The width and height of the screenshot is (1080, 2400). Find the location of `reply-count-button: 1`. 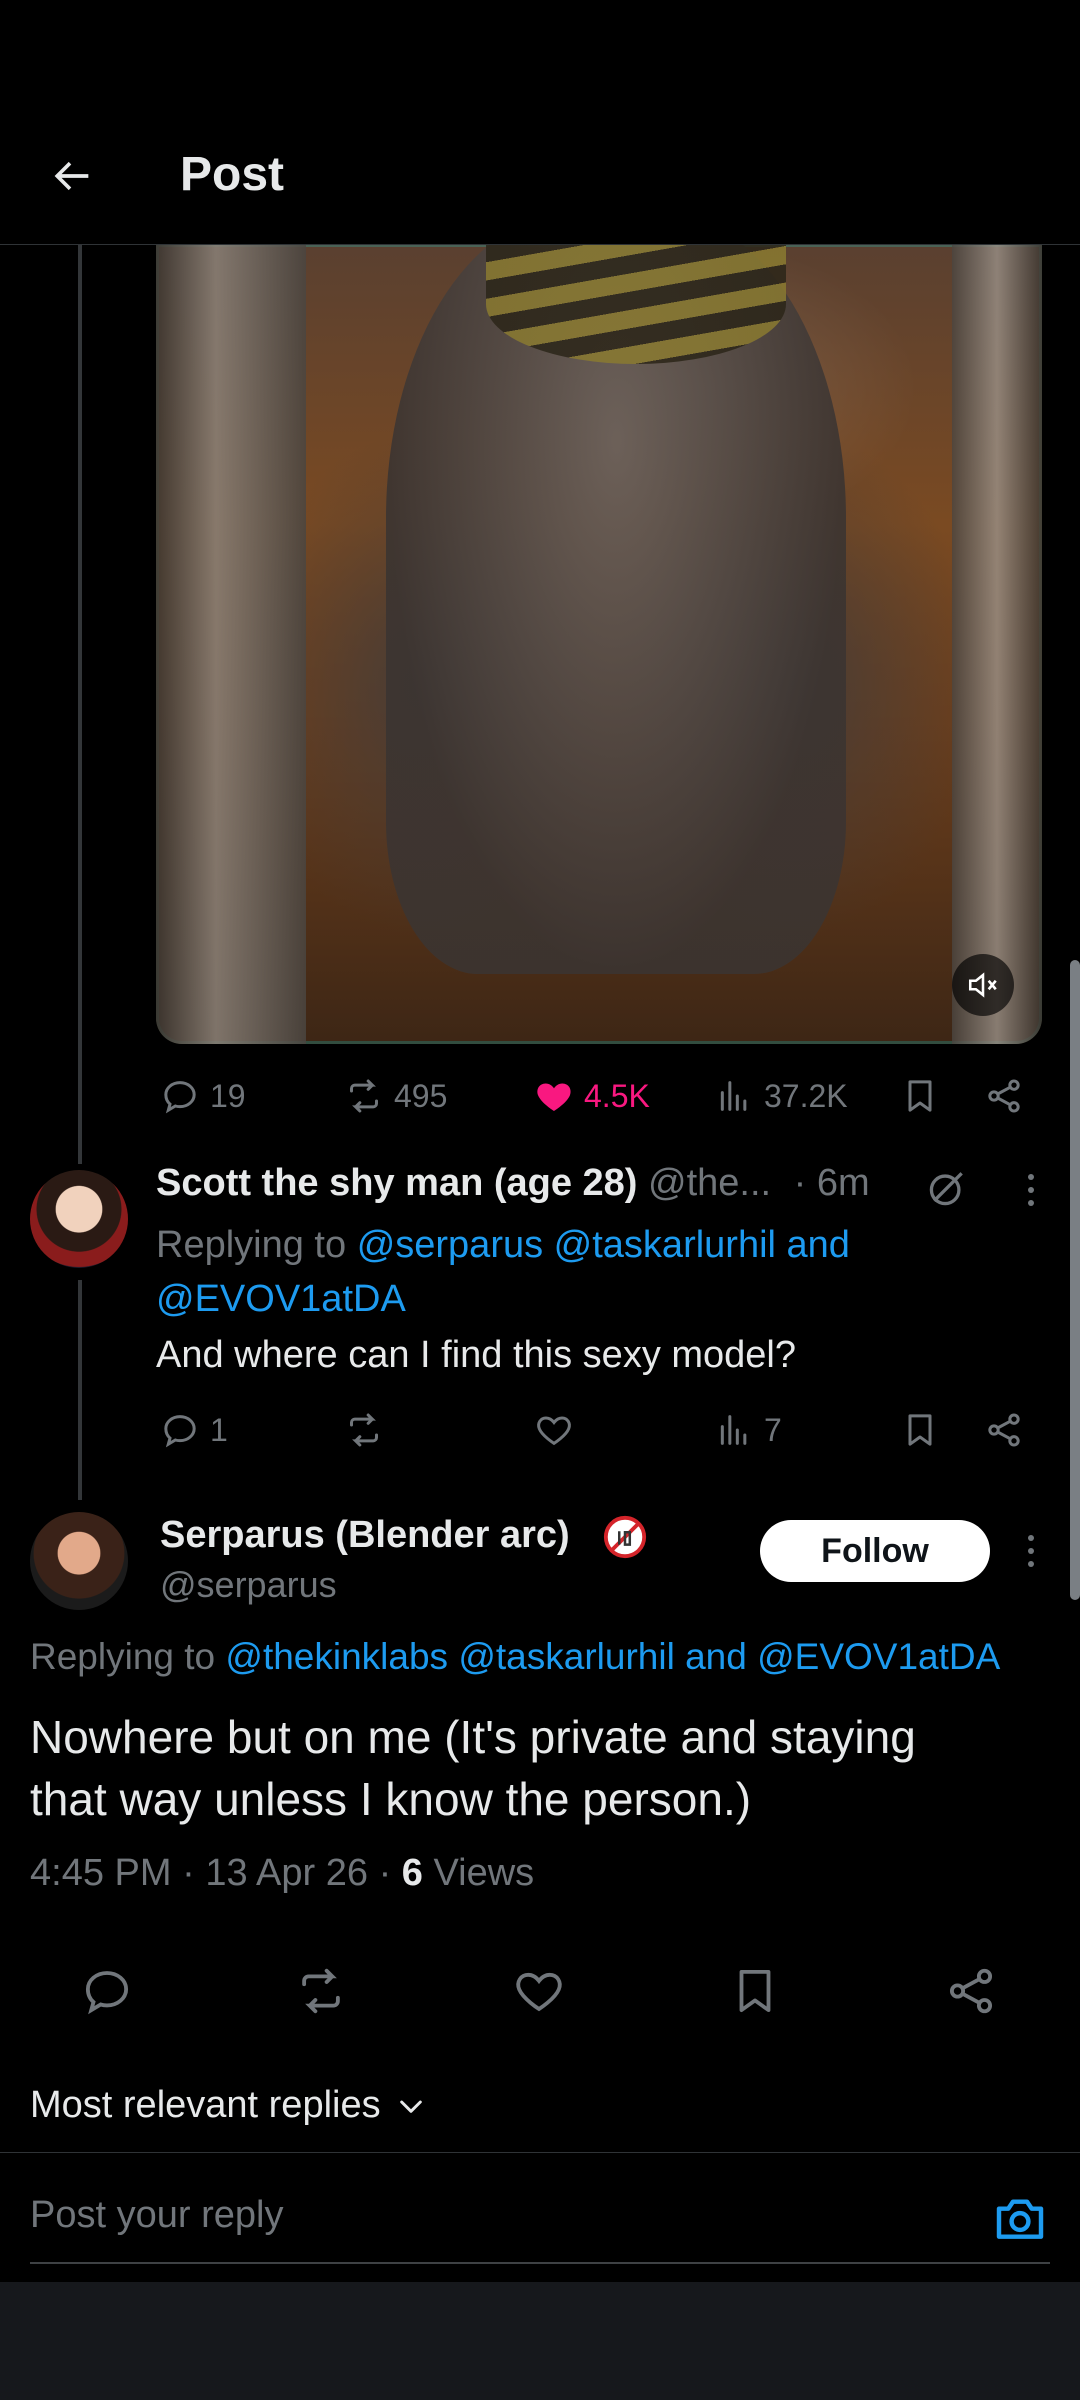

reply-count-button: 1 is located at coordinates (194, 1430).